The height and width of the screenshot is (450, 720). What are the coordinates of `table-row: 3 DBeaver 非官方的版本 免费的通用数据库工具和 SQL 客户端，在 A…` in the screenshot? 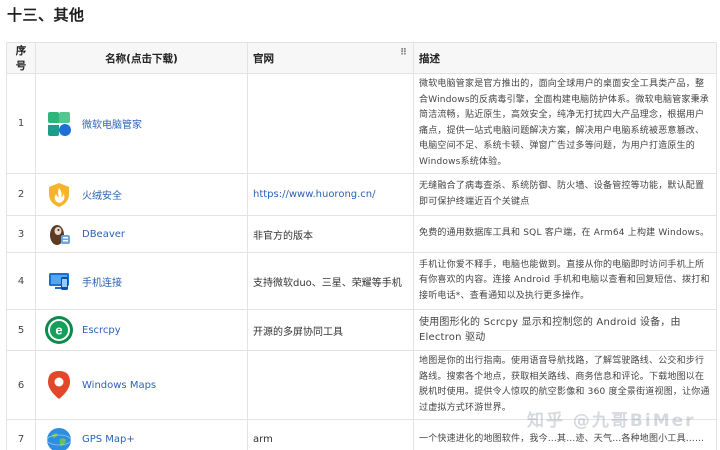 It's located at (361, 234).